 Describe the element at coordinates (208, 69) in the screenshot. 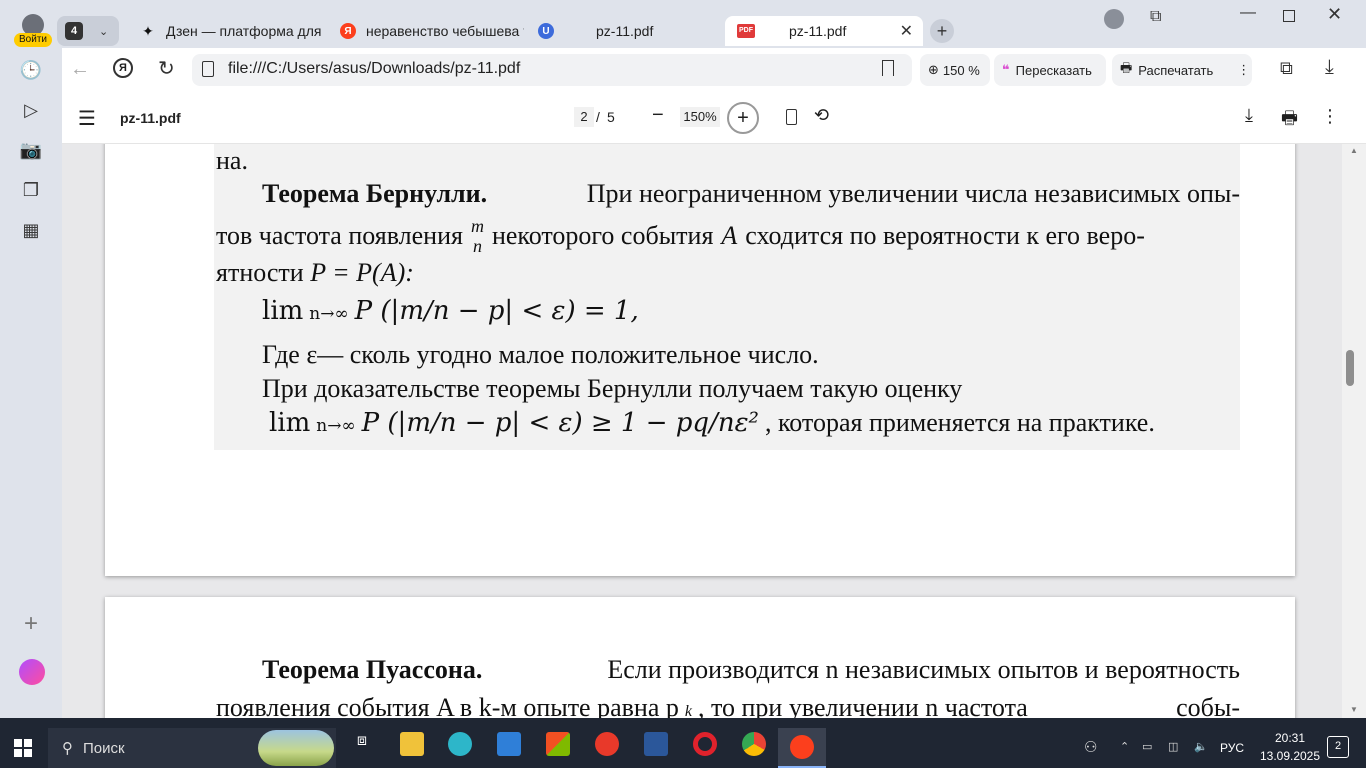

I see `file-icon` at that location.